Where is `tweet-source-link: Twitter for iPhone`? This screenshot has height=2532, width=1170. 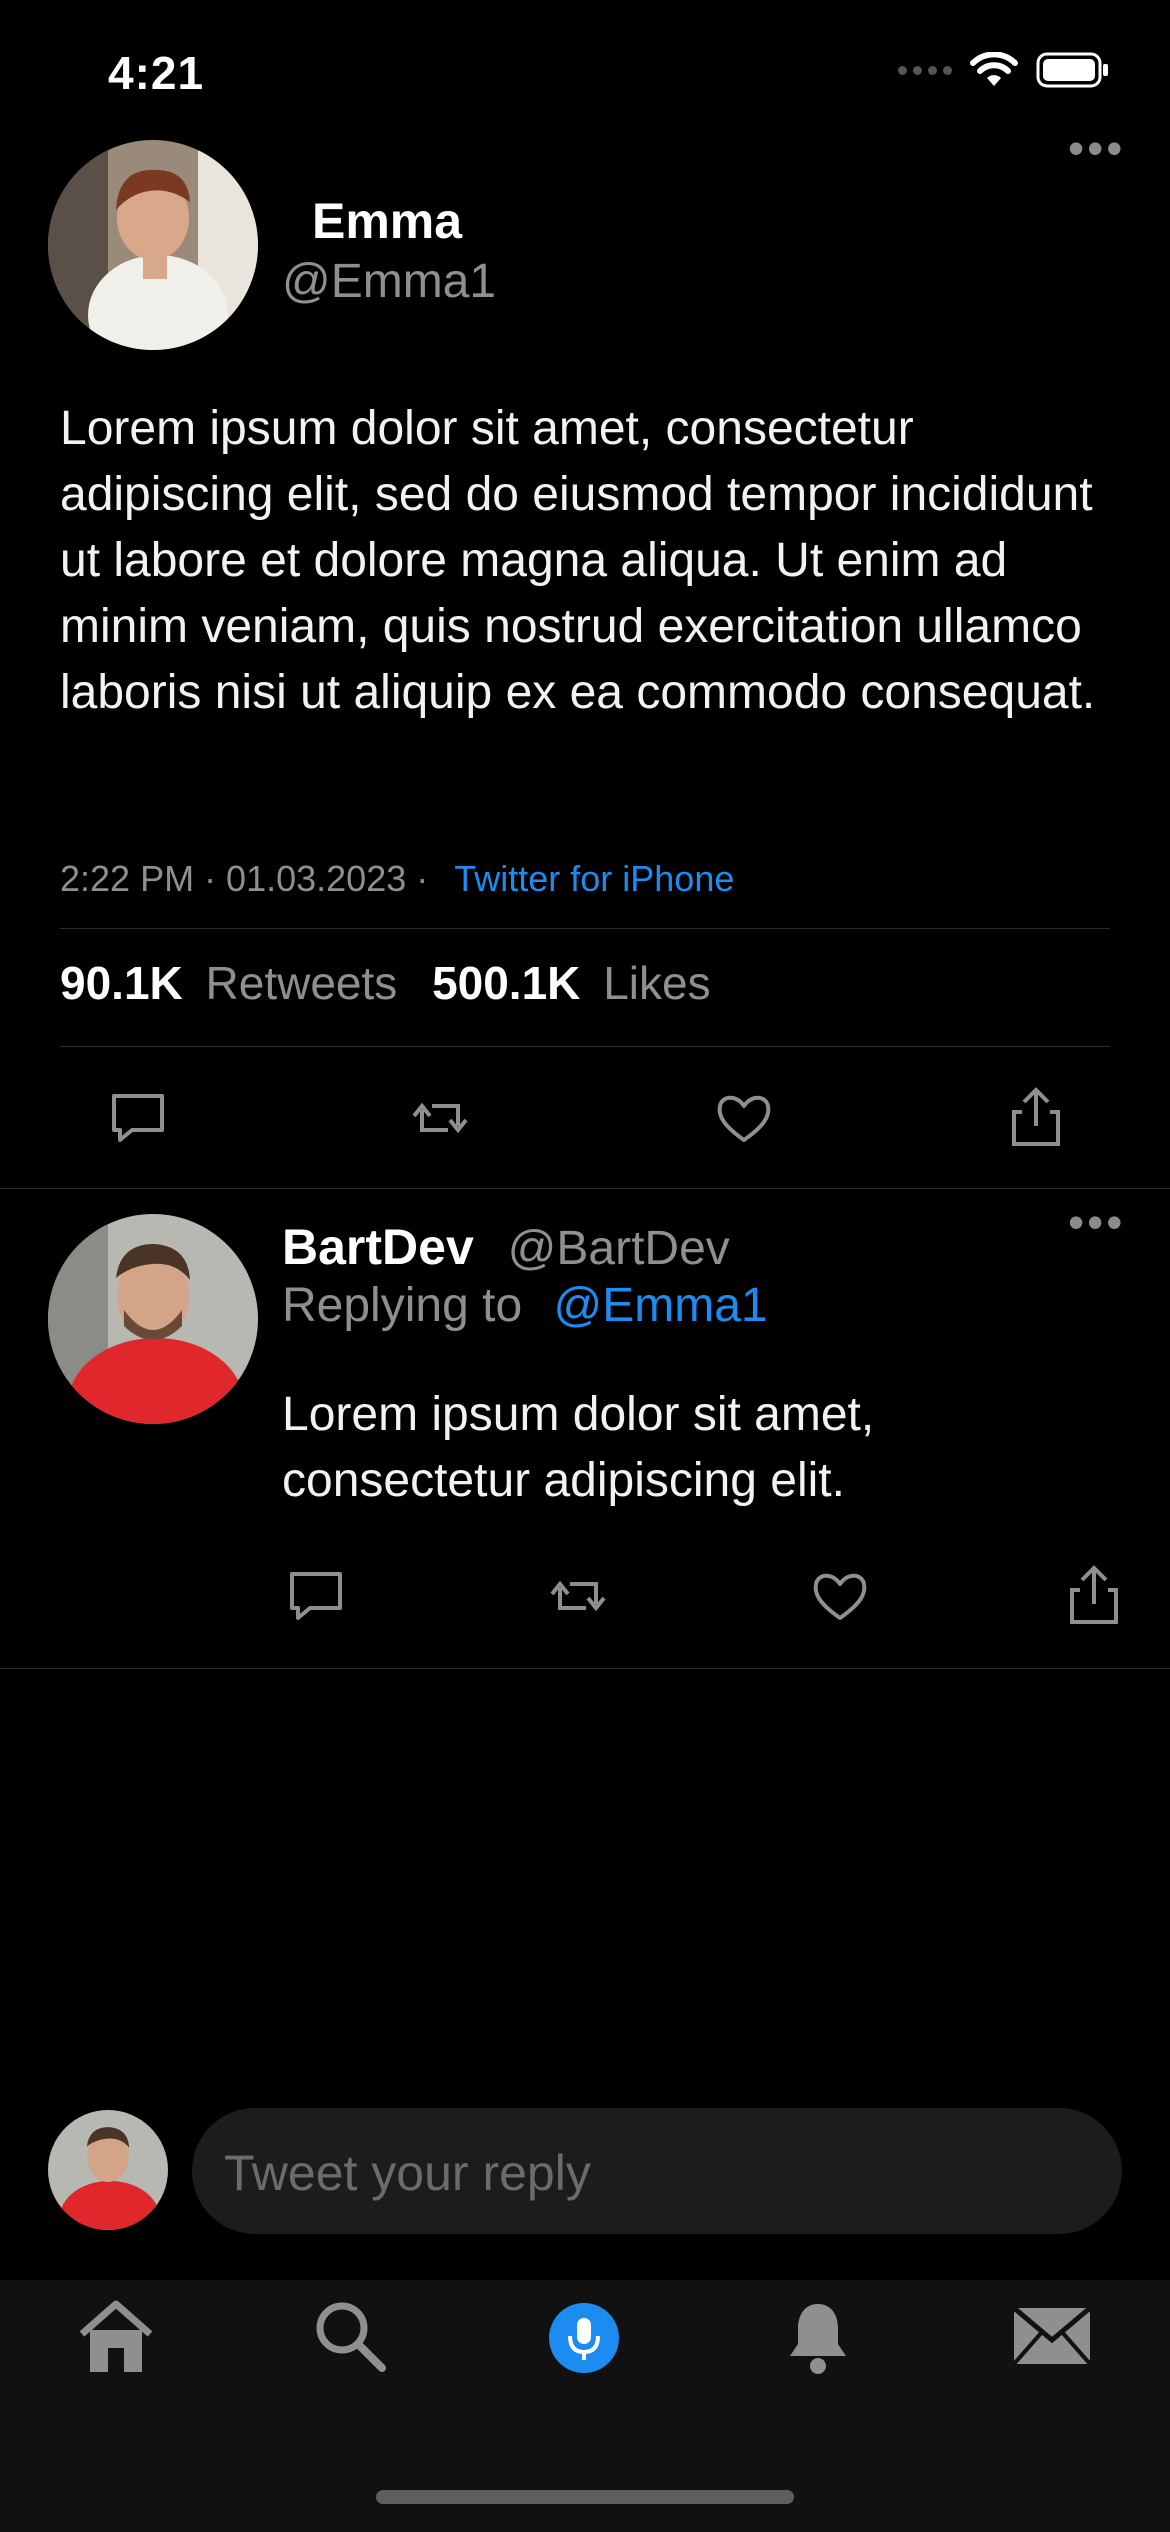 tweet-source-link: Twitter for iPhone is located at coordinates (594, 878).